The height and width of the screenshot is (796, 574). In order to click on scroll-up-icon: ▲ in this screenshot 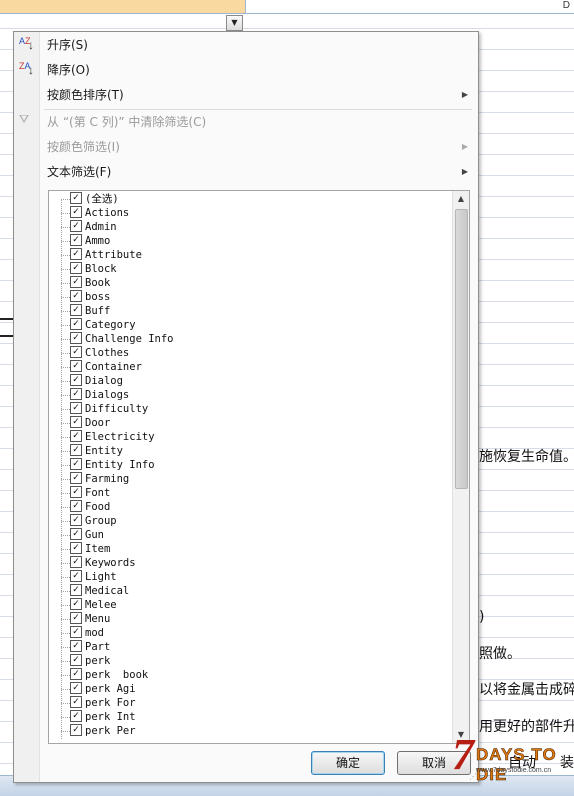, I will do `click(461, 199)`.